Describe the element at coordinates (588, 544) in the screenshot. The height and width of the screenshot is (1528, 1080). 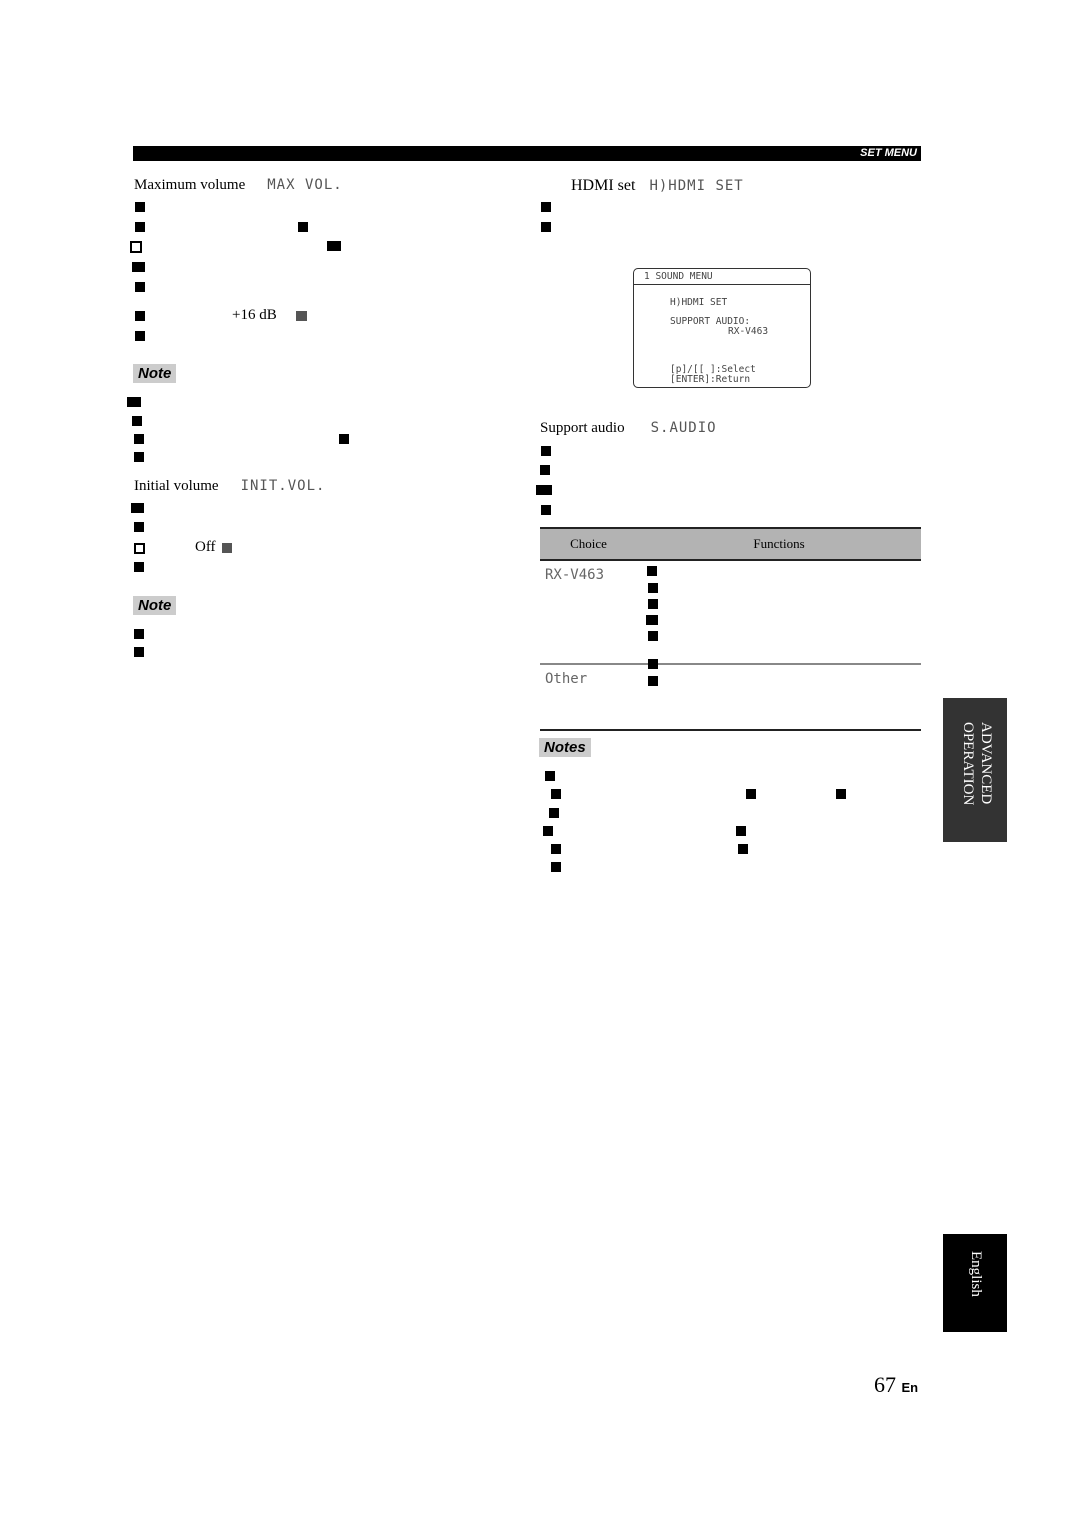
I see `column-header-choice: Choice` at that location.